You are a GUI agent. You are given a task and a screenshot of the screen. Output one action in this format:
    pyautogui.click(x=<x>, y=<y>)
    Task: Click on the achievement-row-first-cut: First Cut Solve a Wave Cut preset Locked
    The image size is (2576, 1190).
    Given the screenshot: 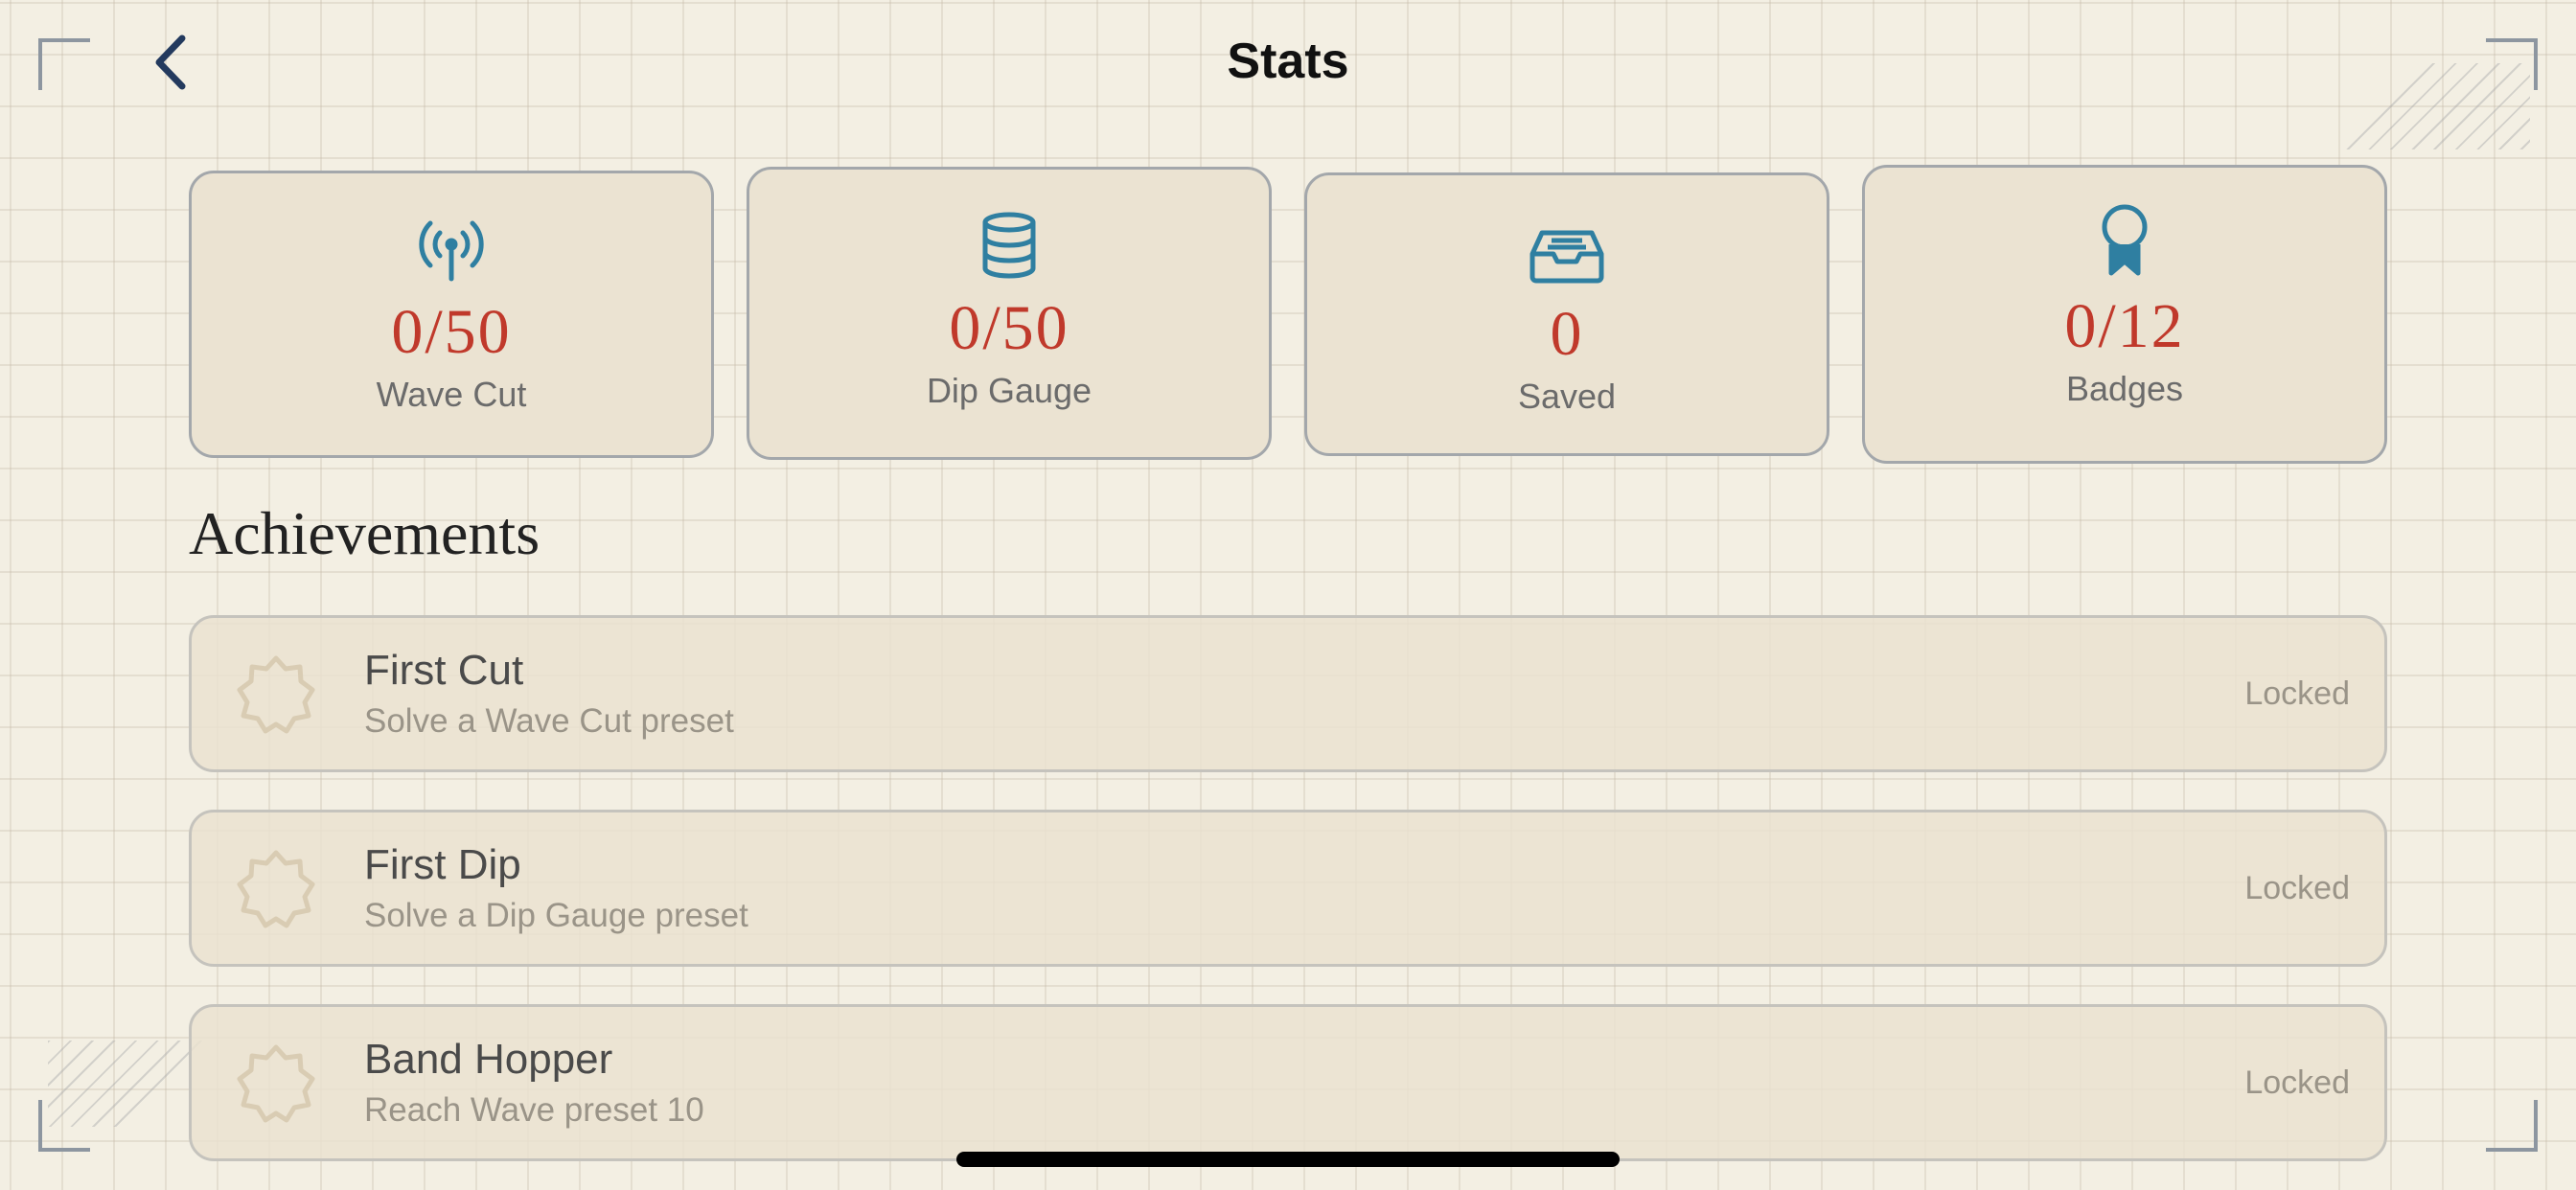 What is the action you would take?
    pyautogui.click(x=1288, y=694)
    